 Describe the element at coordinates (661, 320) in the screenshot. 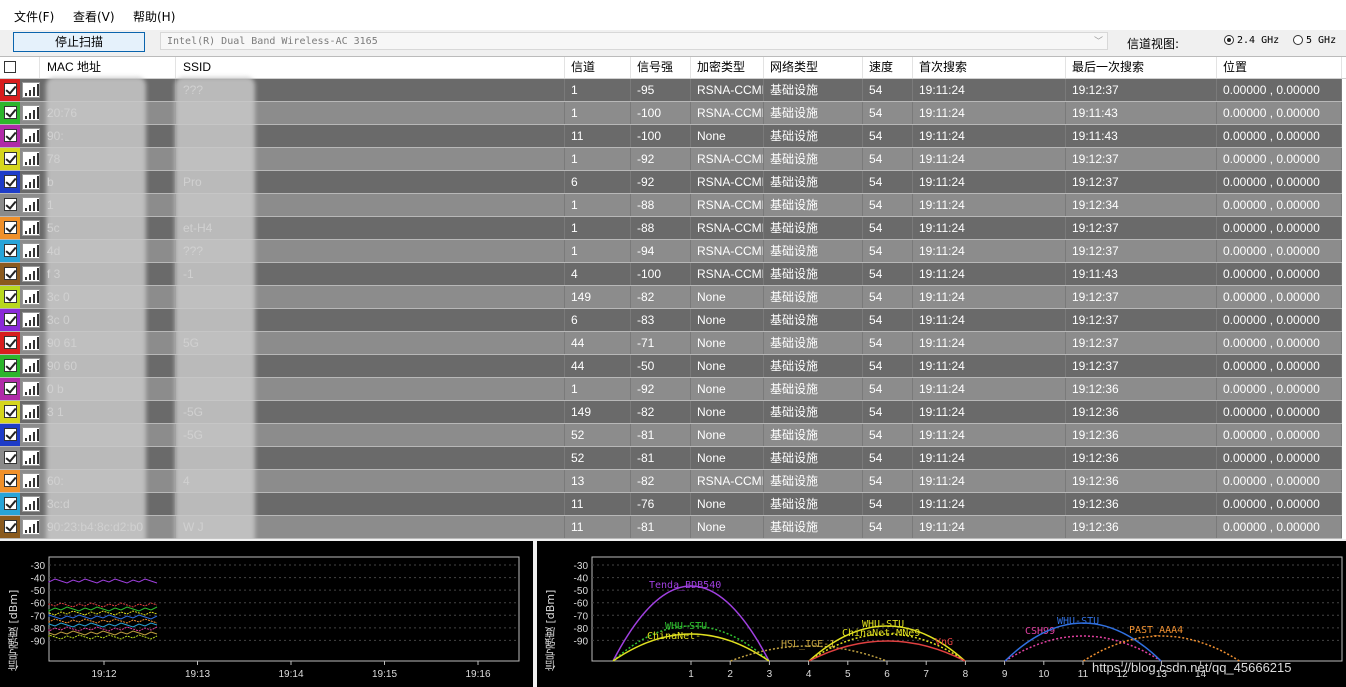

I see `cell-signal: -83` at that location.